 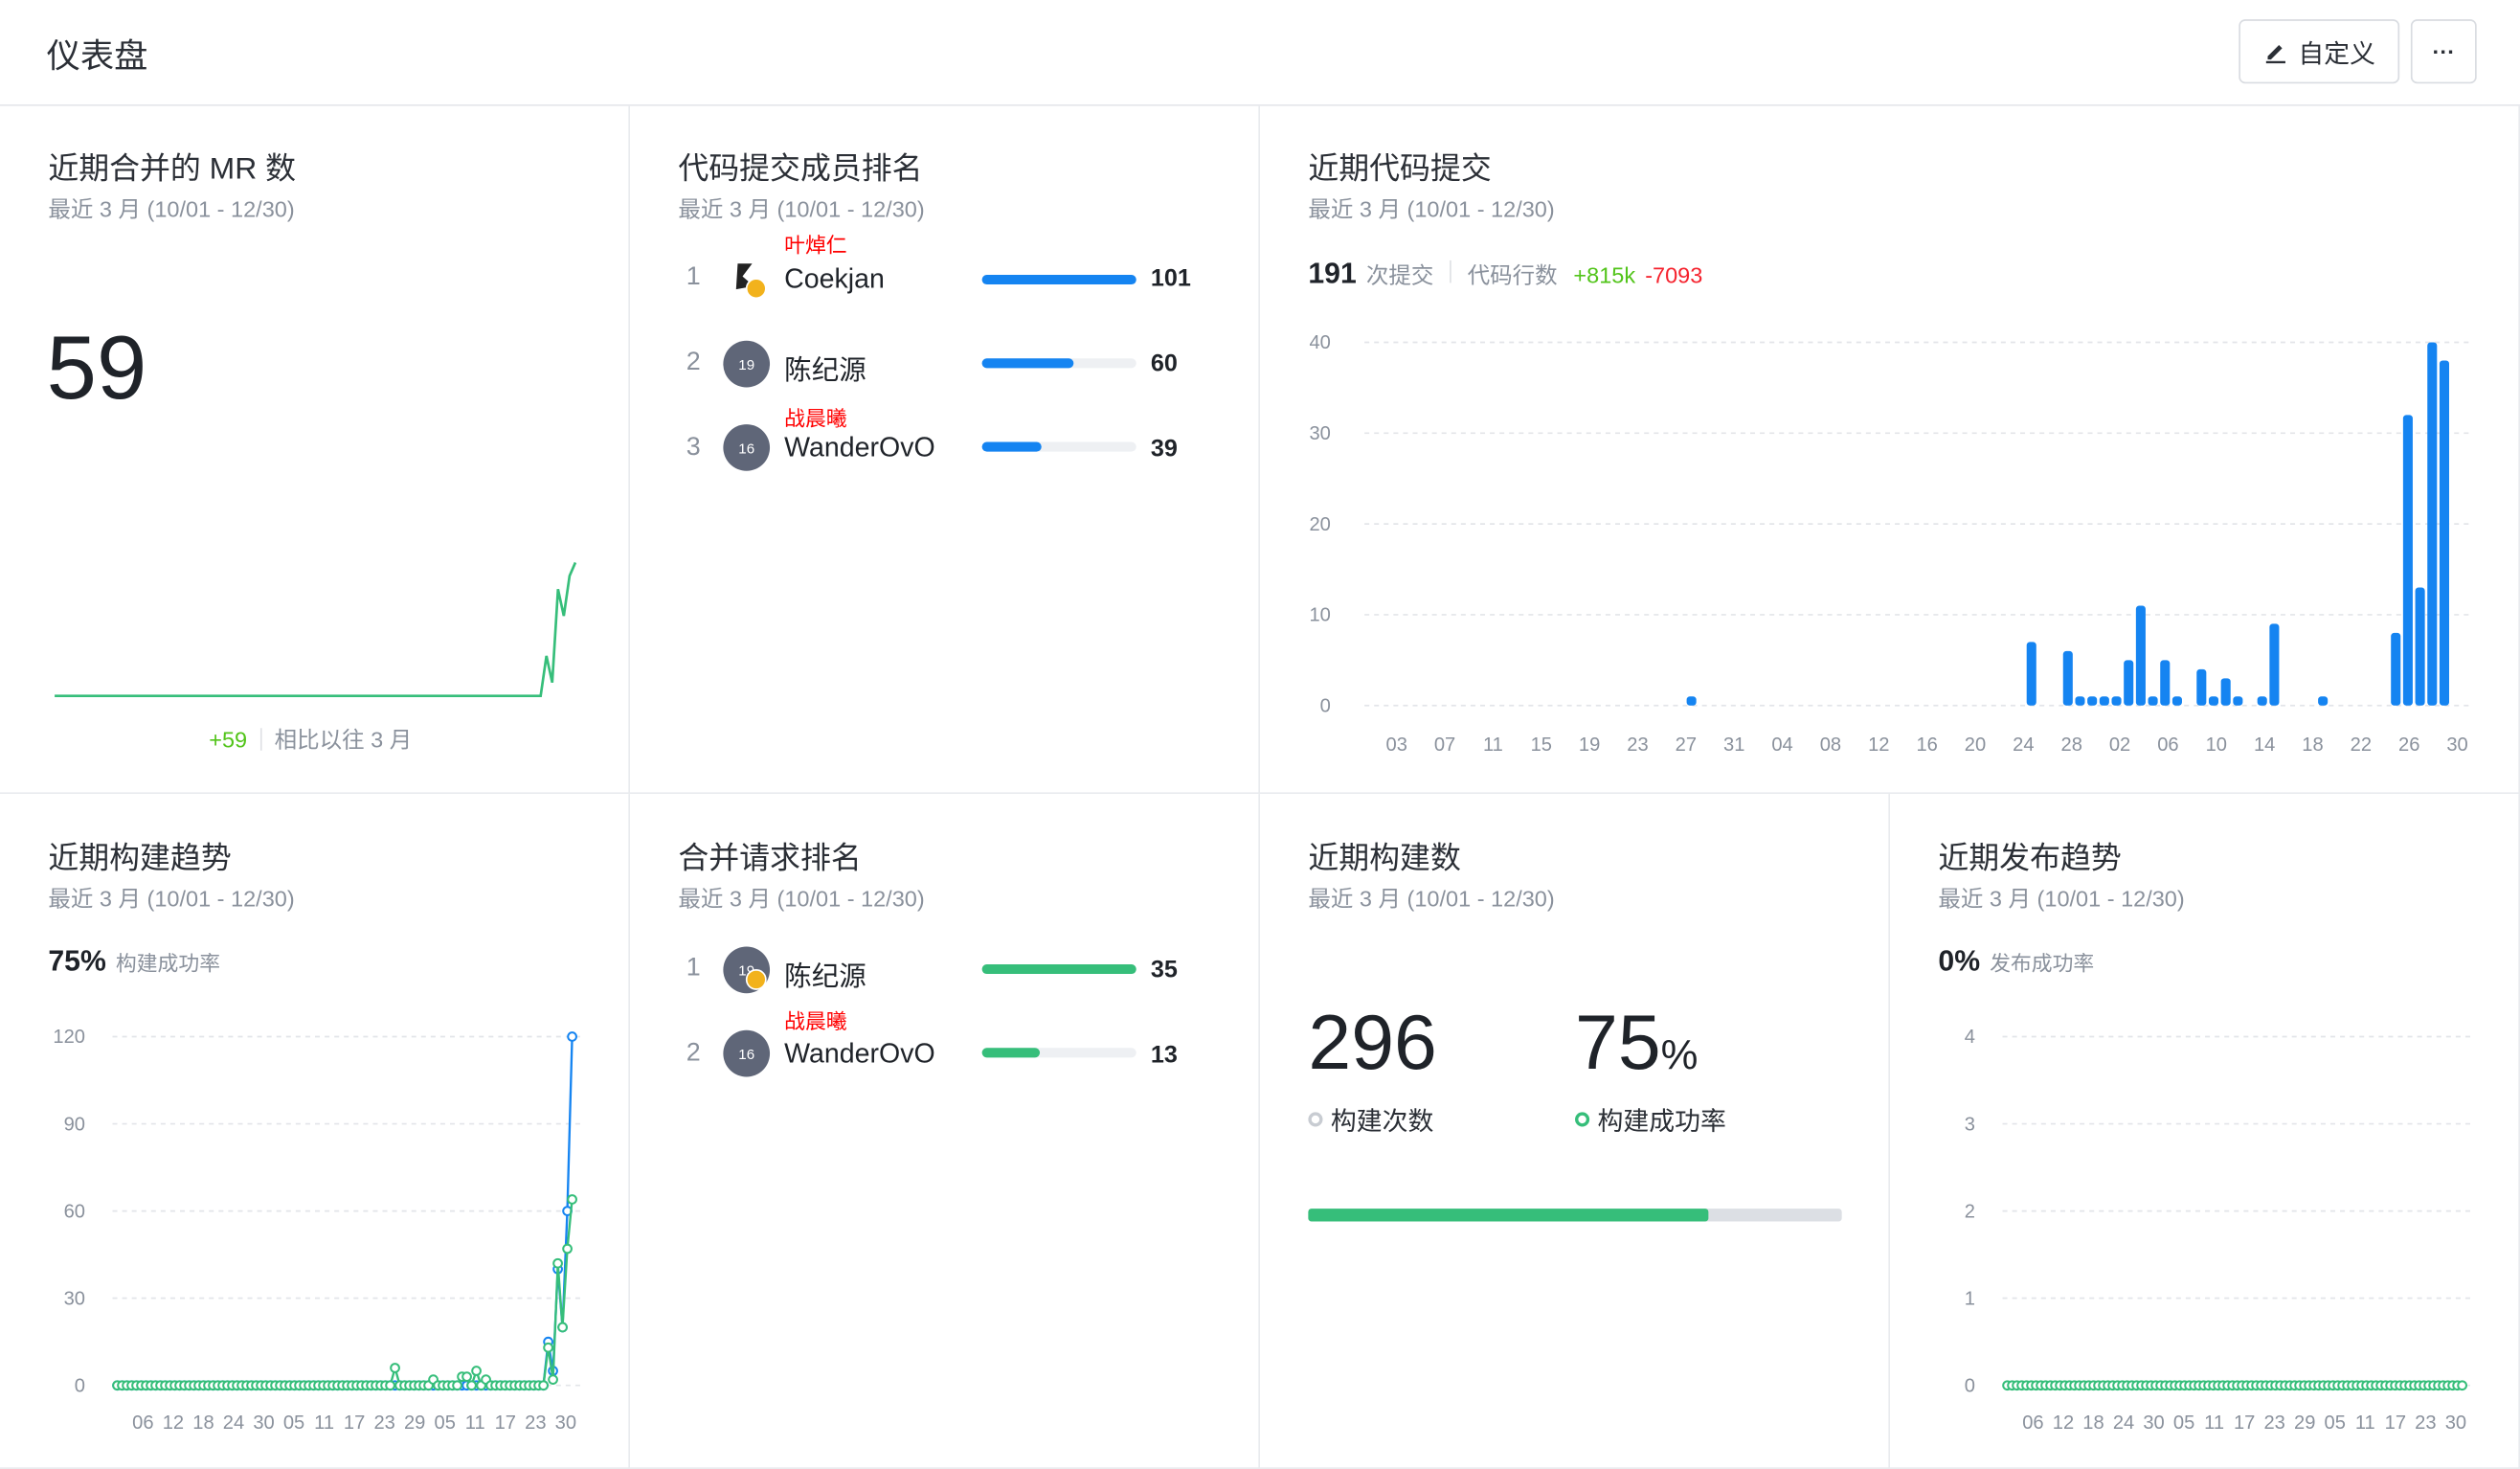 I want to click on lines-removed: -7093, so click(x=1674, y=275).